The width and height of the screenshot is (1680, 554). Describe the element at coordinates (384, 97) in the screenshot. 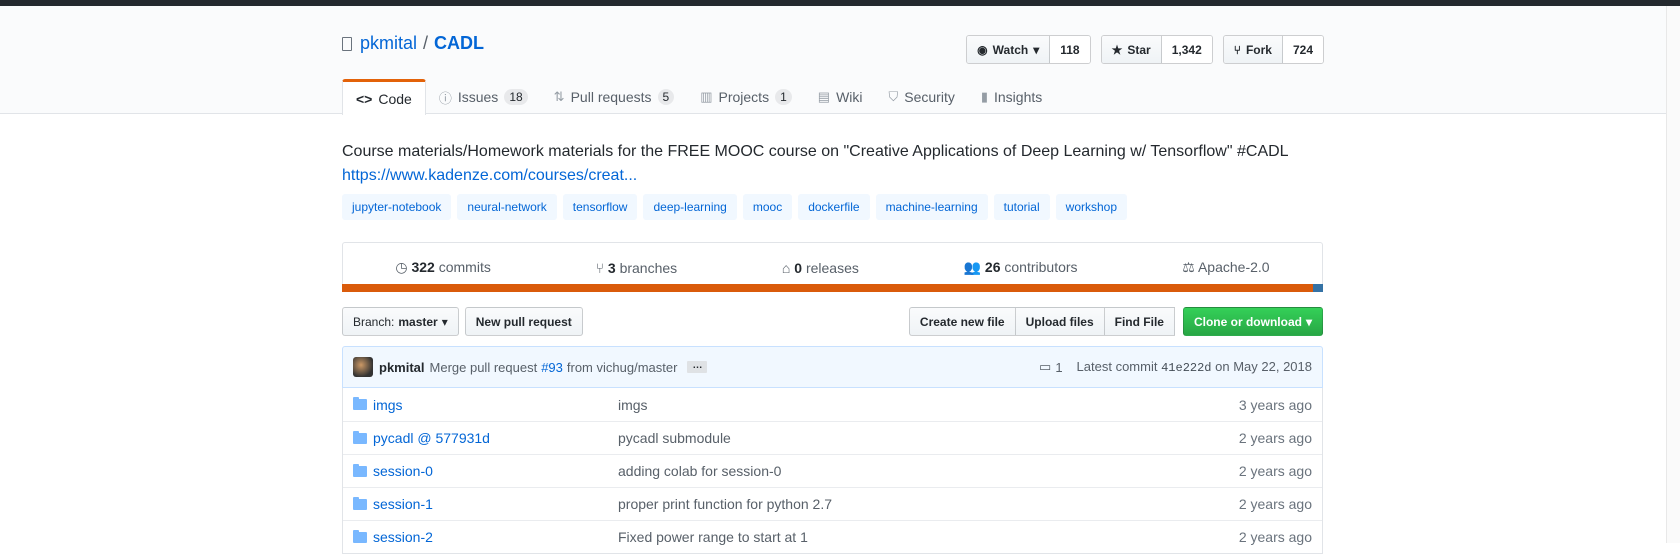

I see `tab-code: <> Code` at that location.